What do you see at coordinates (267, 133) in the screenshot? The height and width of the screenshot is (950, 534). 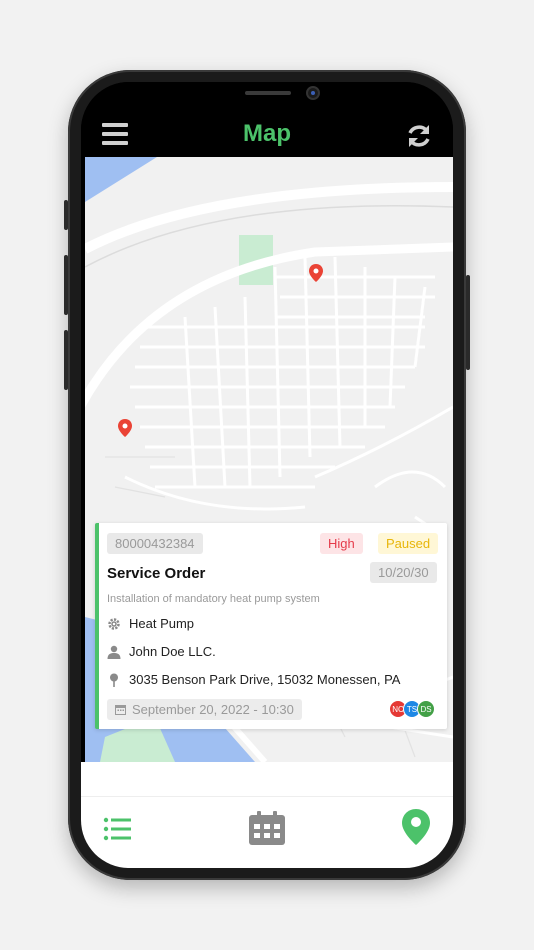 I see `page-title: Map` at bounding box center [267, 133].